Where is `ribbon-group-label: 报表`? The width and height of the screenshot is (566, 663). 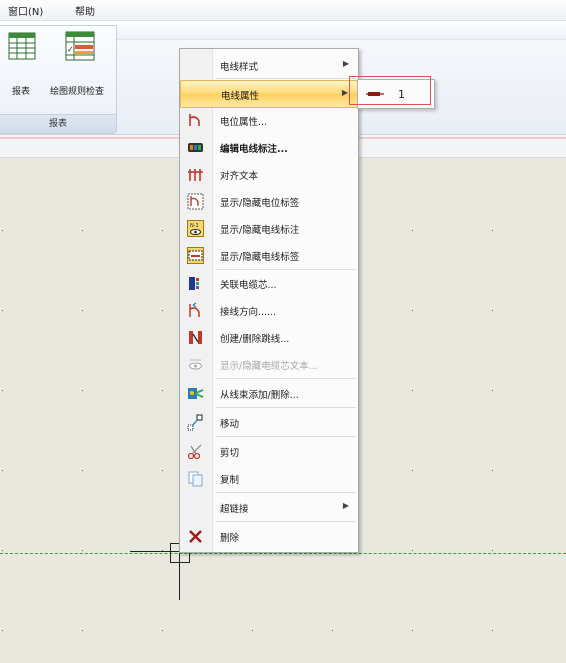 ribbon-group-label: 报表 is located at coordinates (58, 123).